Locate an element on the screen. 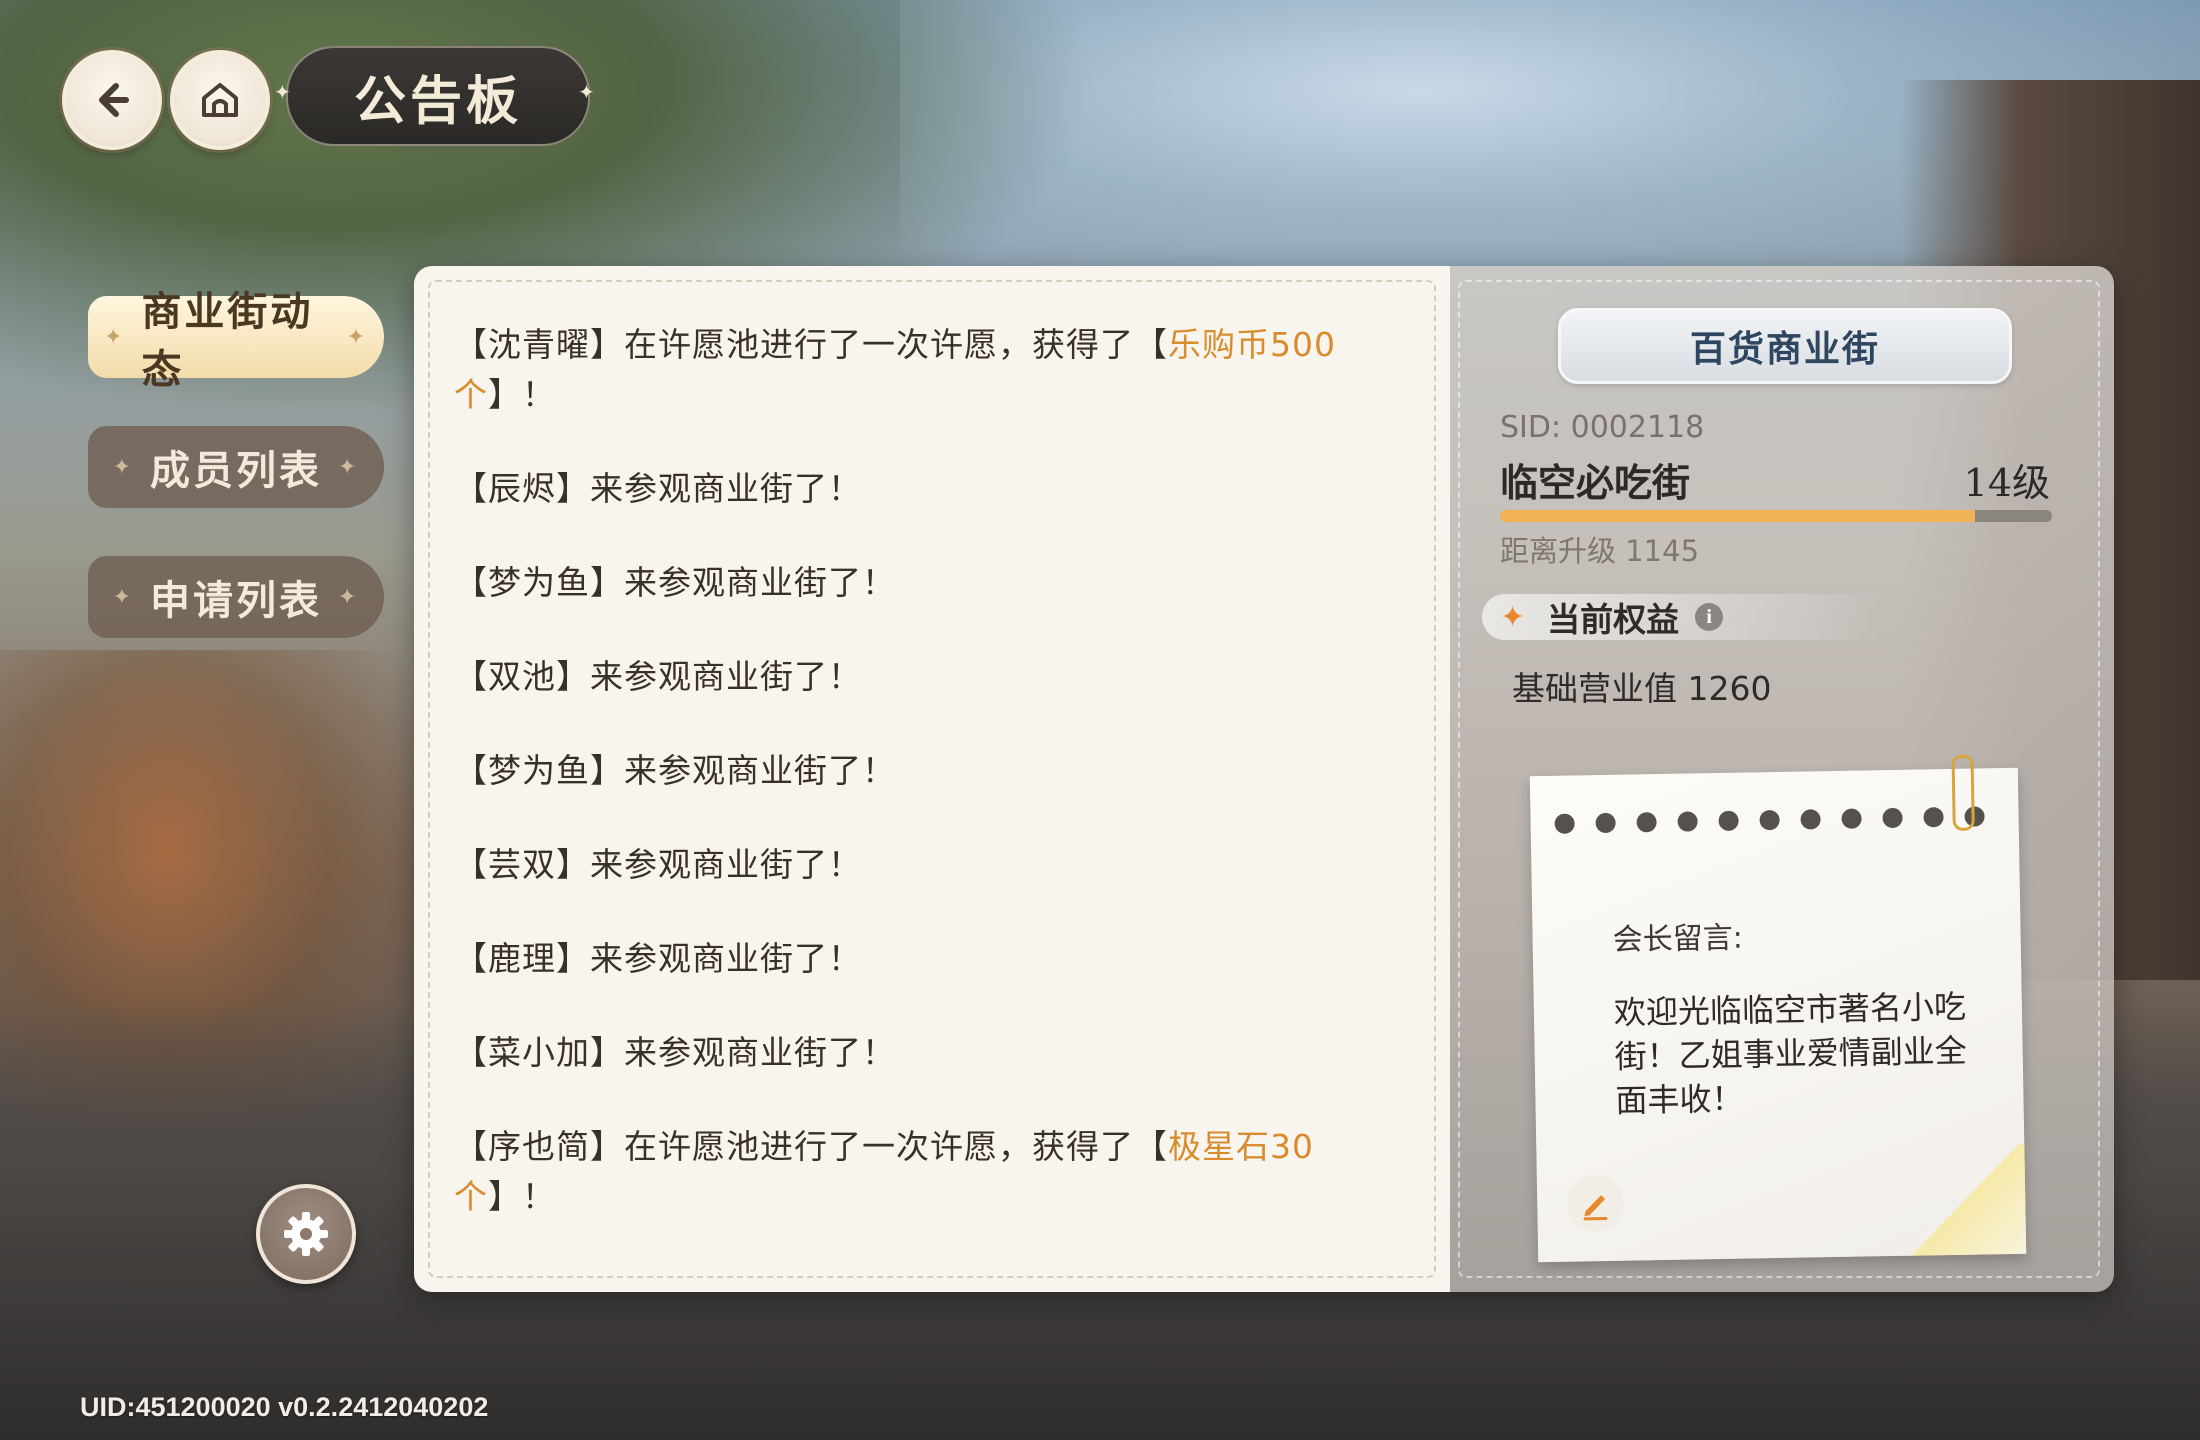 The width and height of the screenshot is (2200, 1440). tab-street-news: ✦ 商业街动态 ✦ is located at coordinates (236, 341).